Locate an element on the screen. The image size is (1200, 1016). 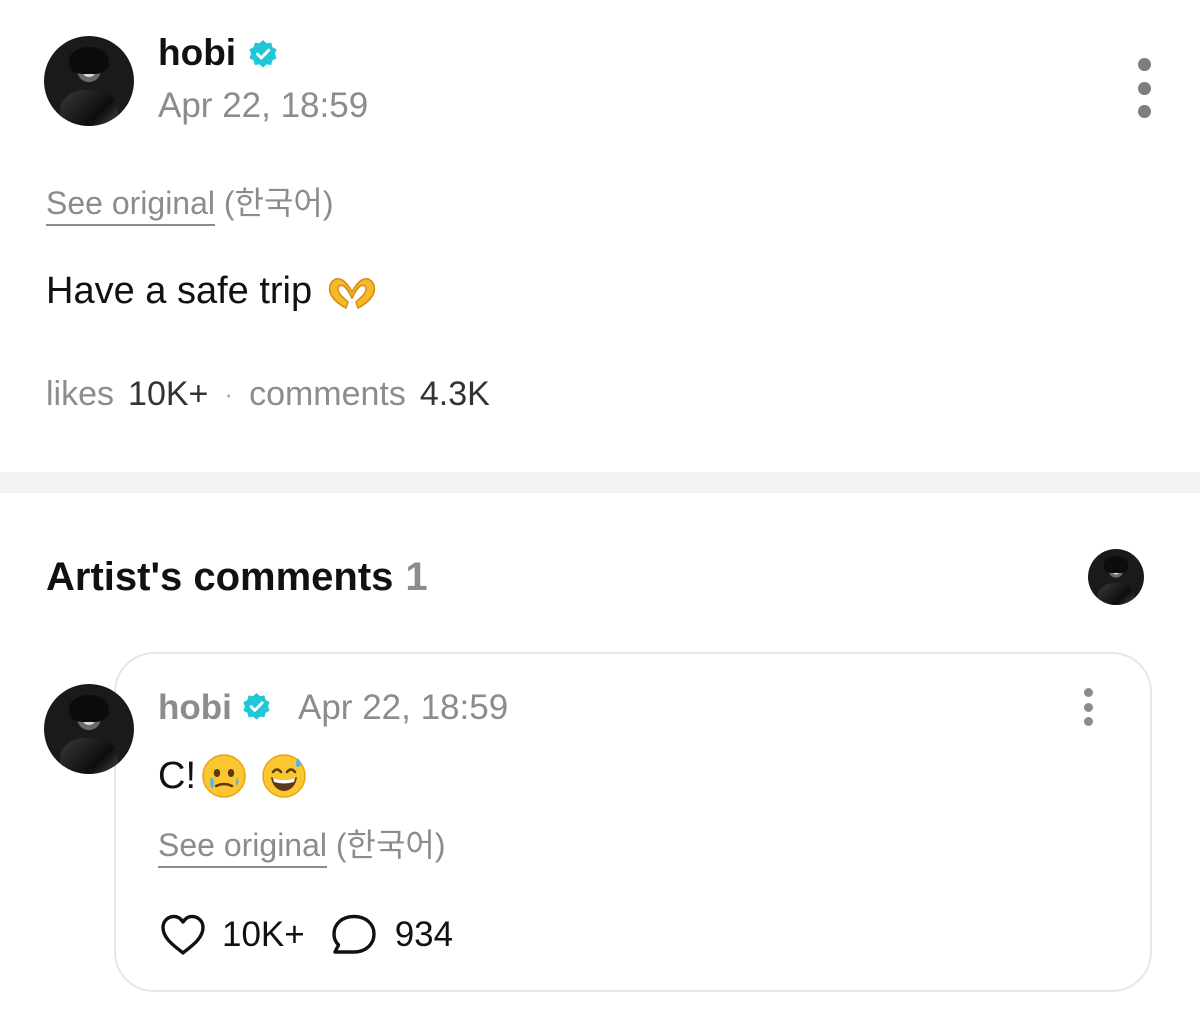
post-see-original: See original (한국어) is located at coordinates (190, 202).